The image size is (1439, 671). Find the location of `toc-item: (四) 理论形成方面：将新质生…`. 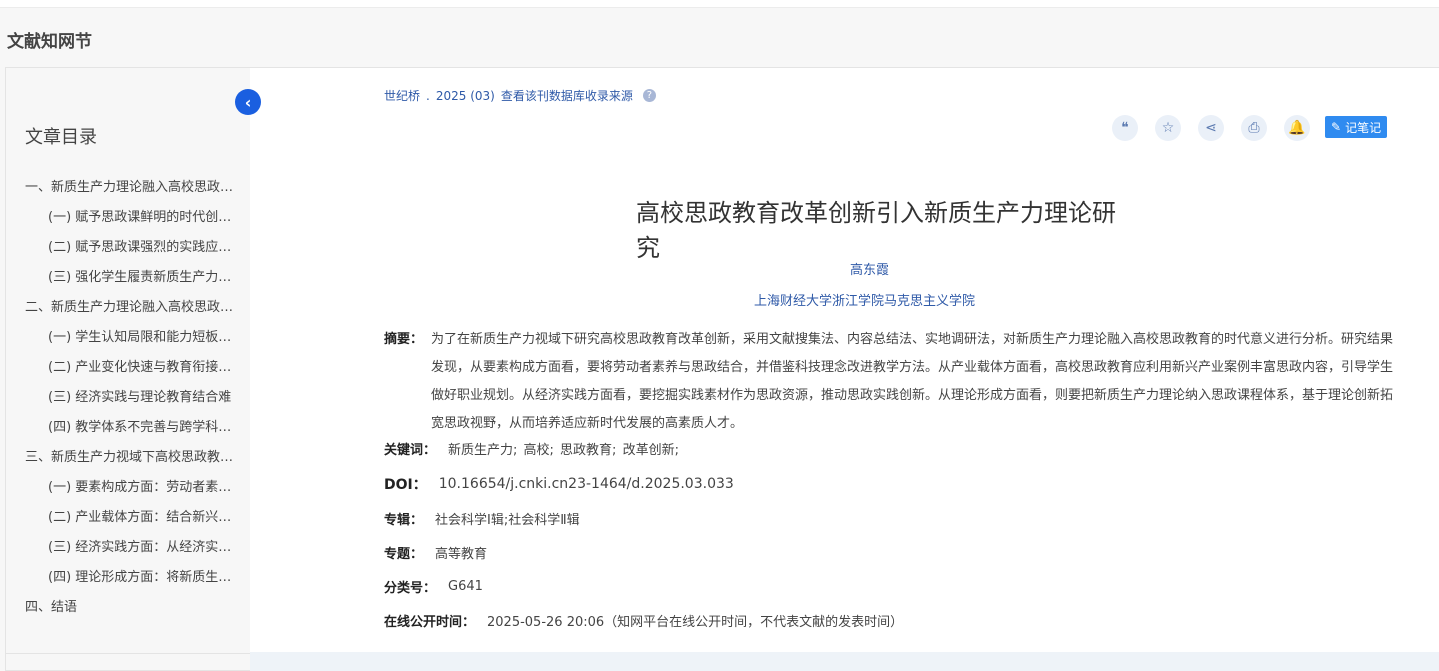

toc-item: (四) 理论形成方面：将新质生… is located at coordinates (136, 583).